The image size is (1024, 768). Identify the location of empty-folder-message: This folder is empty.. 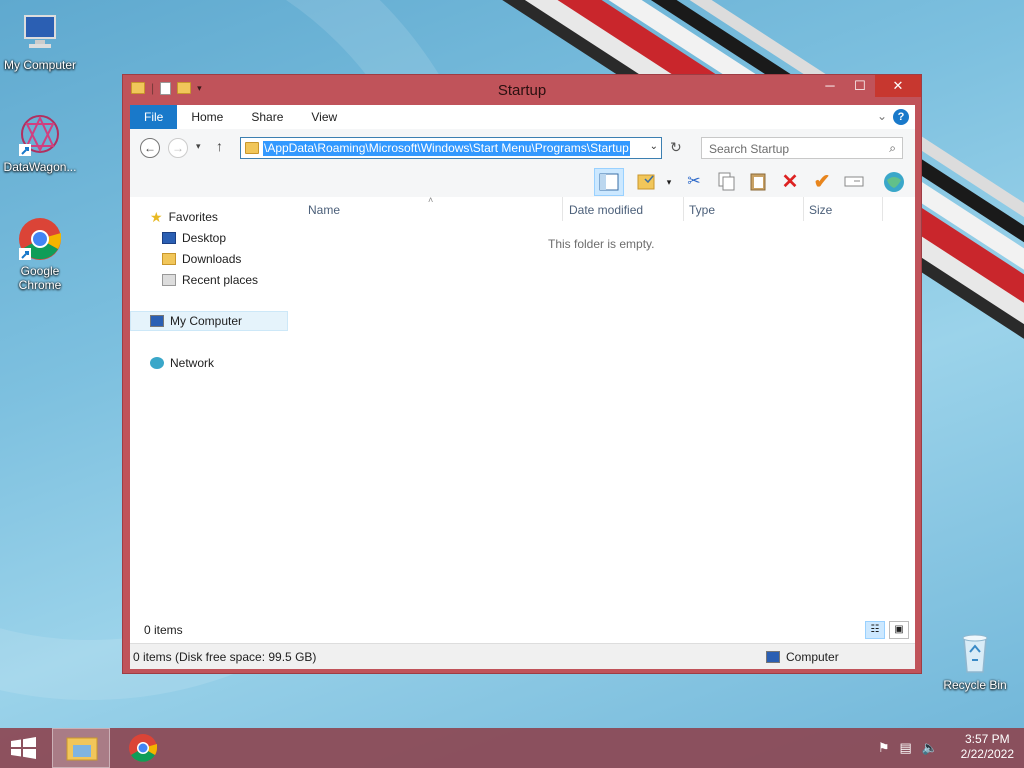
(601, 244).